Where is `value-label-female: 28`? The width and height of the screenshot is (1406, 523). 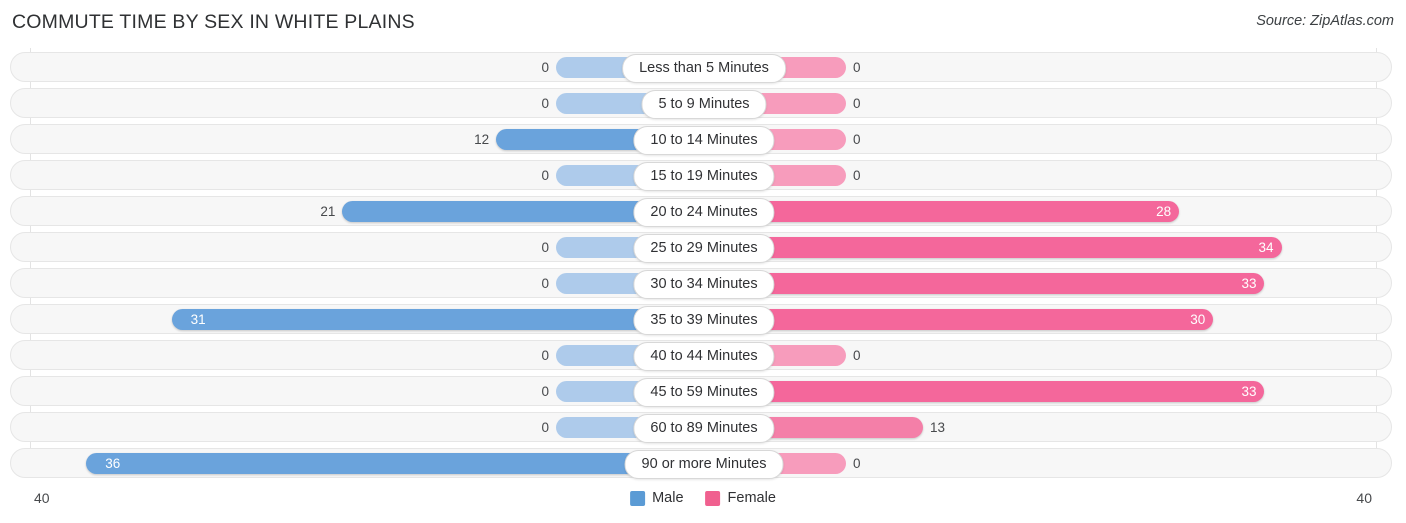
value-label-female: 28 is located at coordinates (1164, 211).